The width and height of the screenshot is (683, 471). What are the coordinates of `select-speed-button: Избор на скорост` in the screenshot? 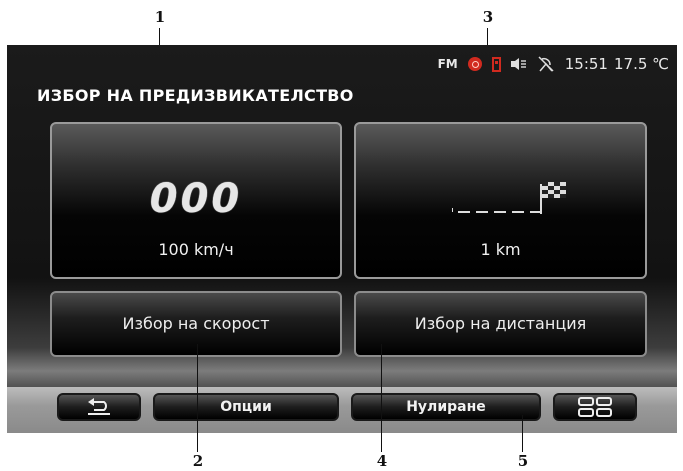 It's located at (196, 324).